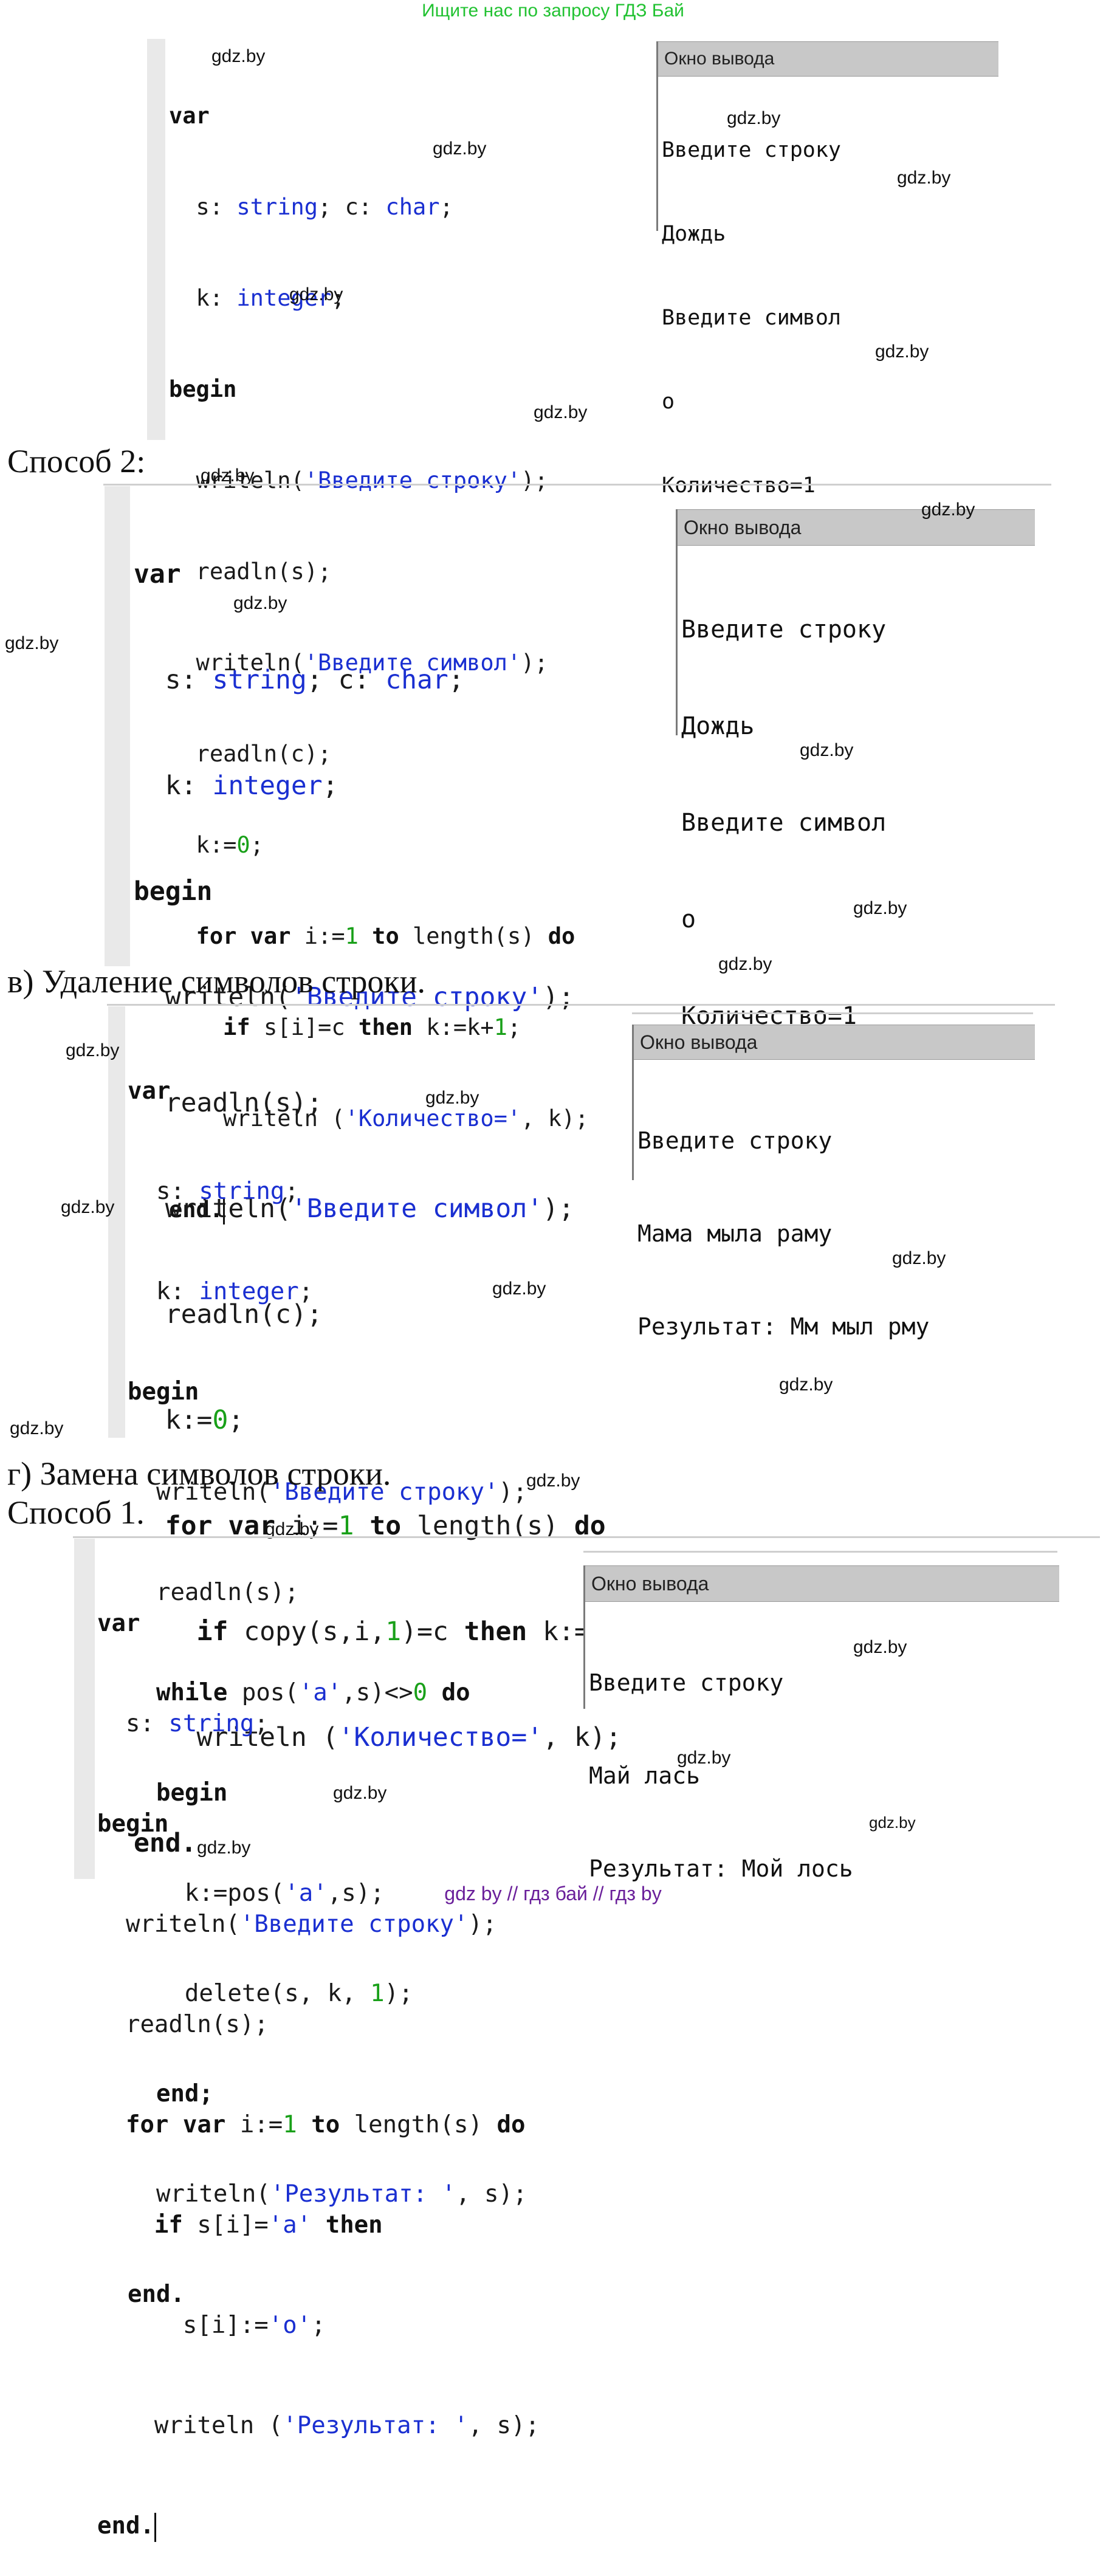 The width and height of the screenshot is (1106, 2576). What do you see at coordinates (211, 2325) in the screenshot?
I see `code-line: s[i]:='o';` at bounding box center [211, 2325].